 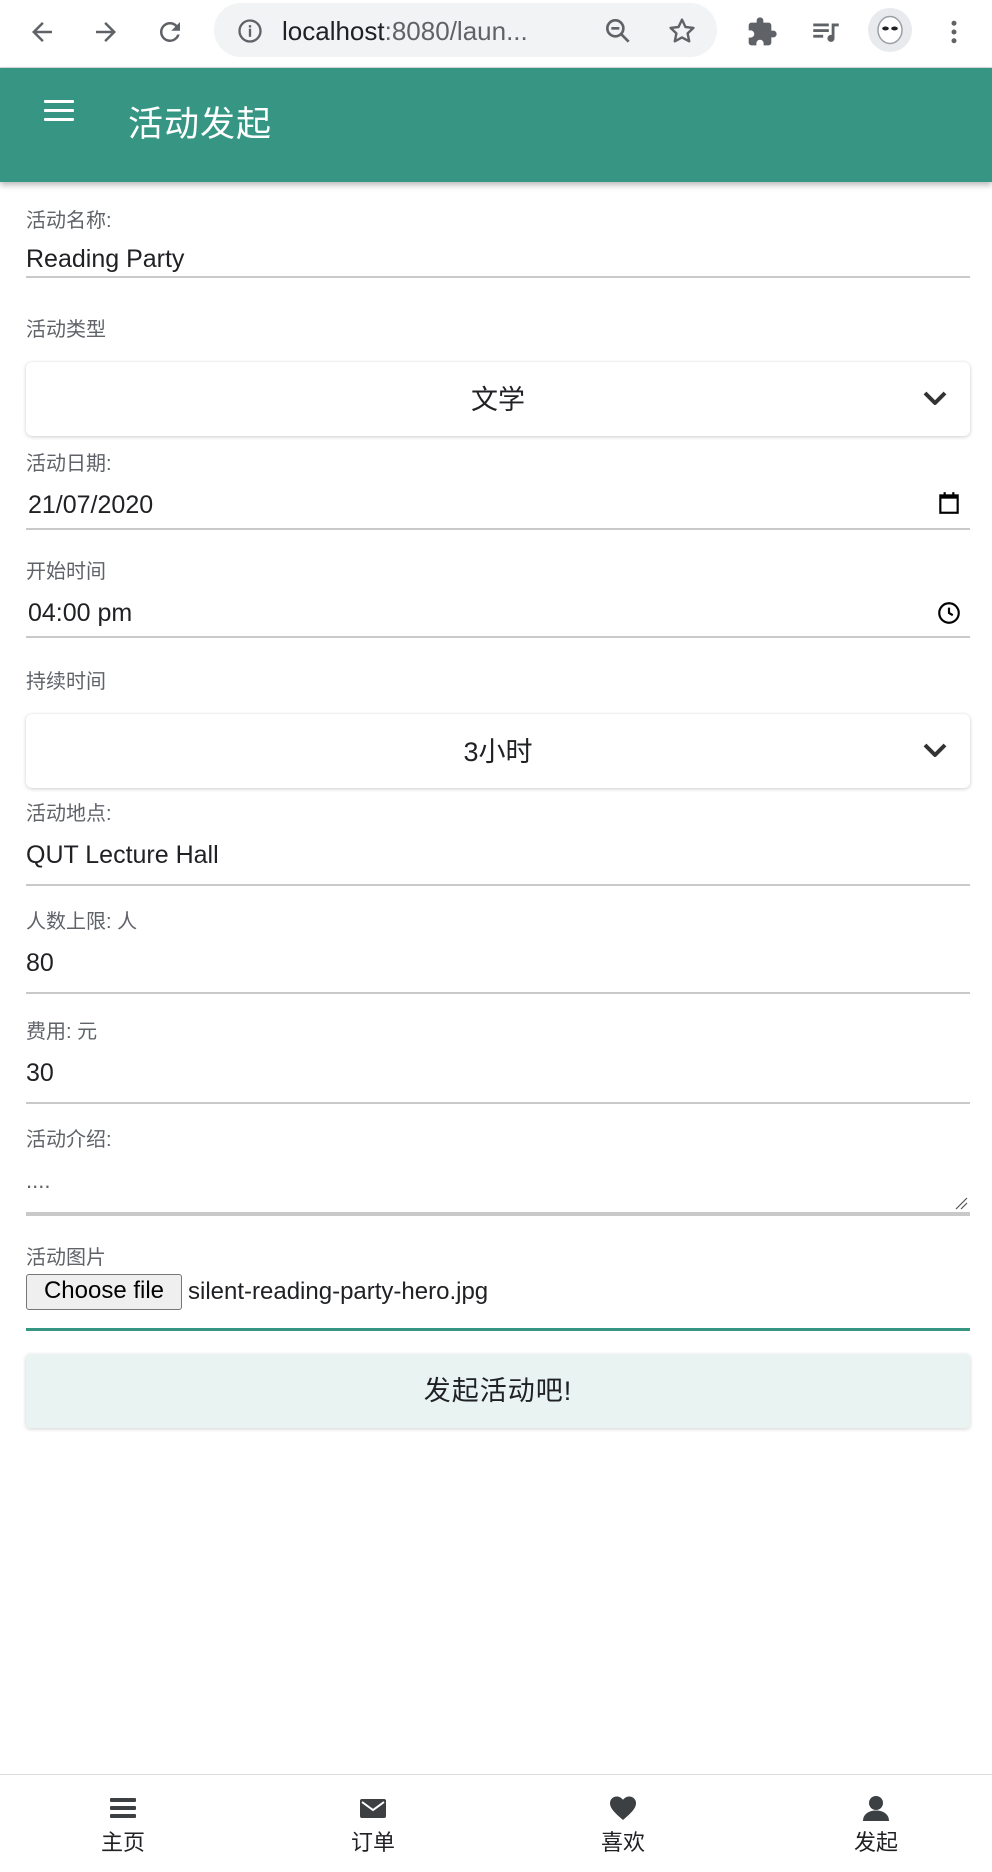 What do you see at coordinates (62, 1032) in the screenshot?
I see `fee-label: 费用: 元` at bounding box center [62, 1032].